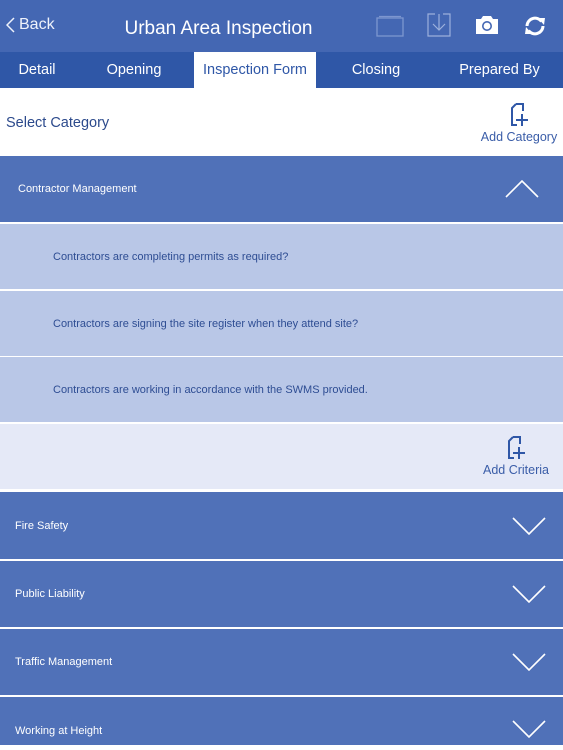 The width and height of the screenshot is (563, 750). I want to click on category-row-working-at-height: Working at Height, so click(281, 721).